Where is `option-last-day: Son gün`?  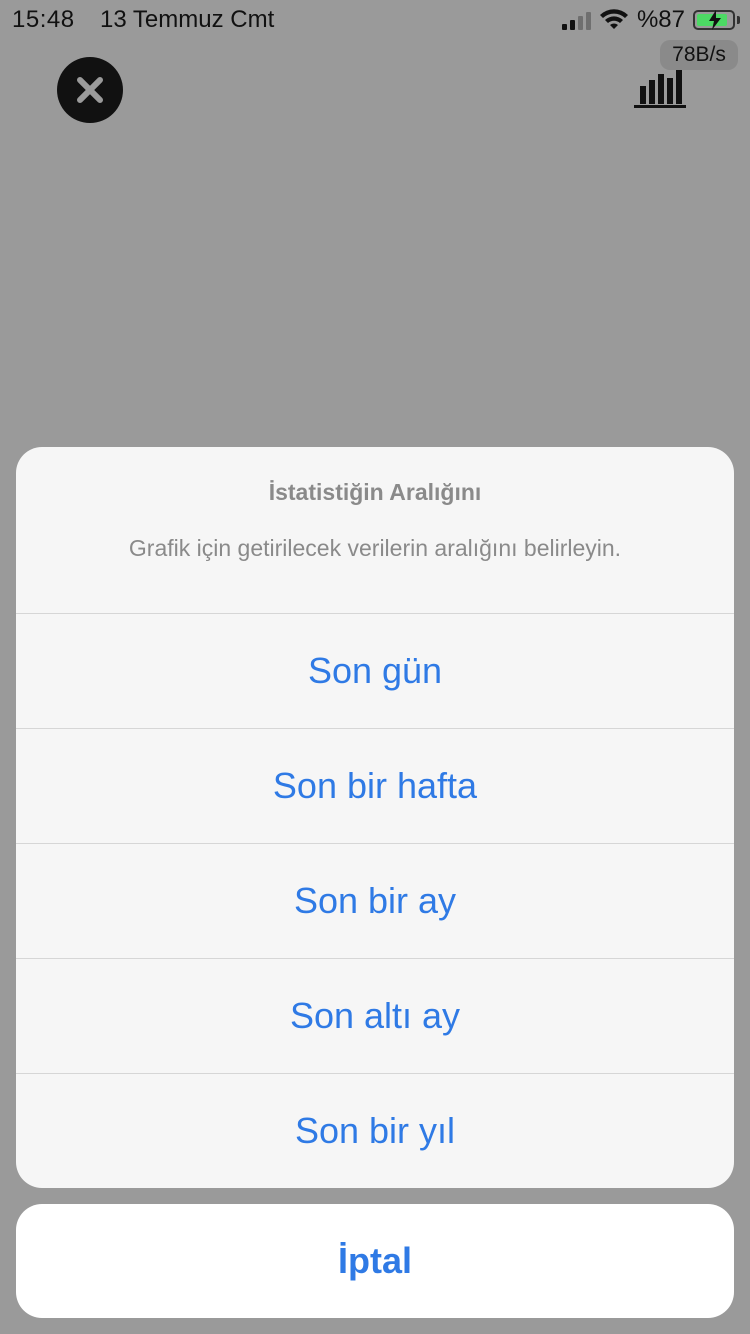
option-last-day: Son gün is located at coordinates (375, 671).